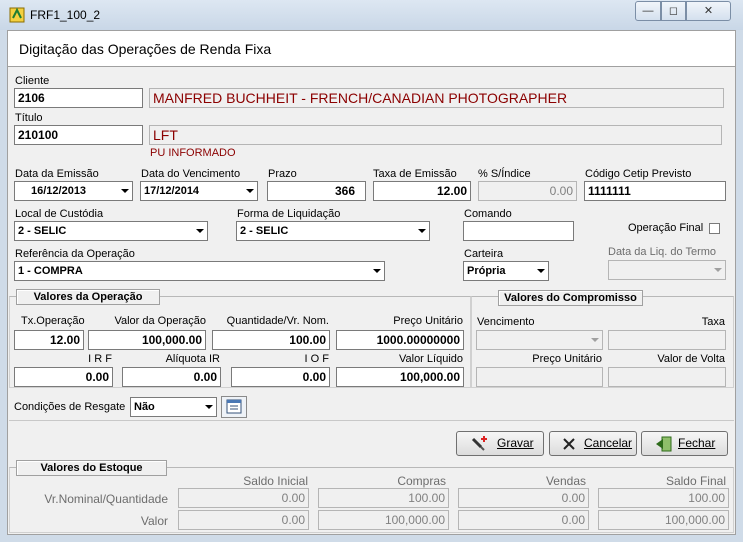 This screenshot has width=743, height=542. Describe the element at coordinates (648, 11) in the screenshot. I see `minimize-button: —` at that location.